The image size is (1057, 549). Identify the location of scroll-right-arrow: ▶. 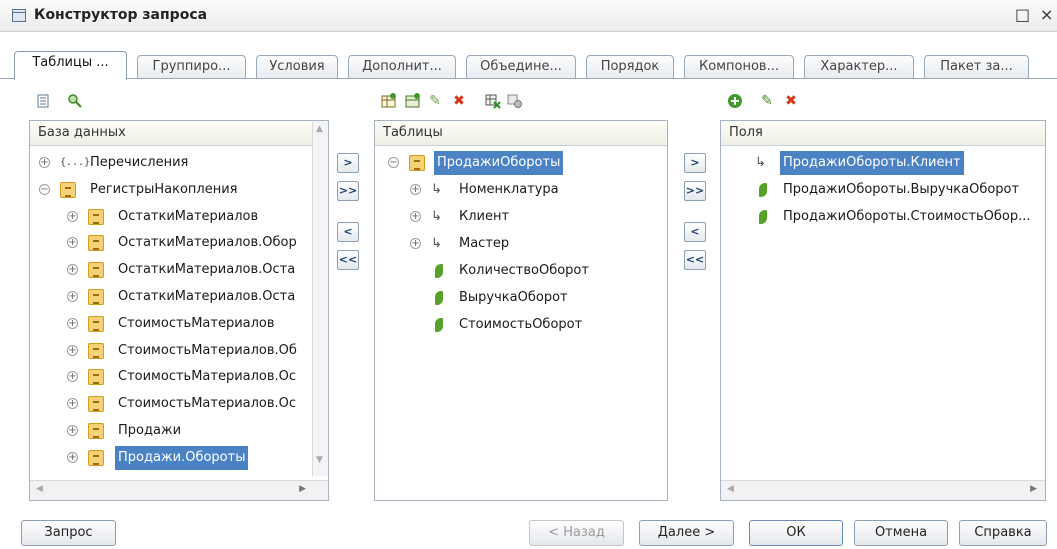
(302, 489).